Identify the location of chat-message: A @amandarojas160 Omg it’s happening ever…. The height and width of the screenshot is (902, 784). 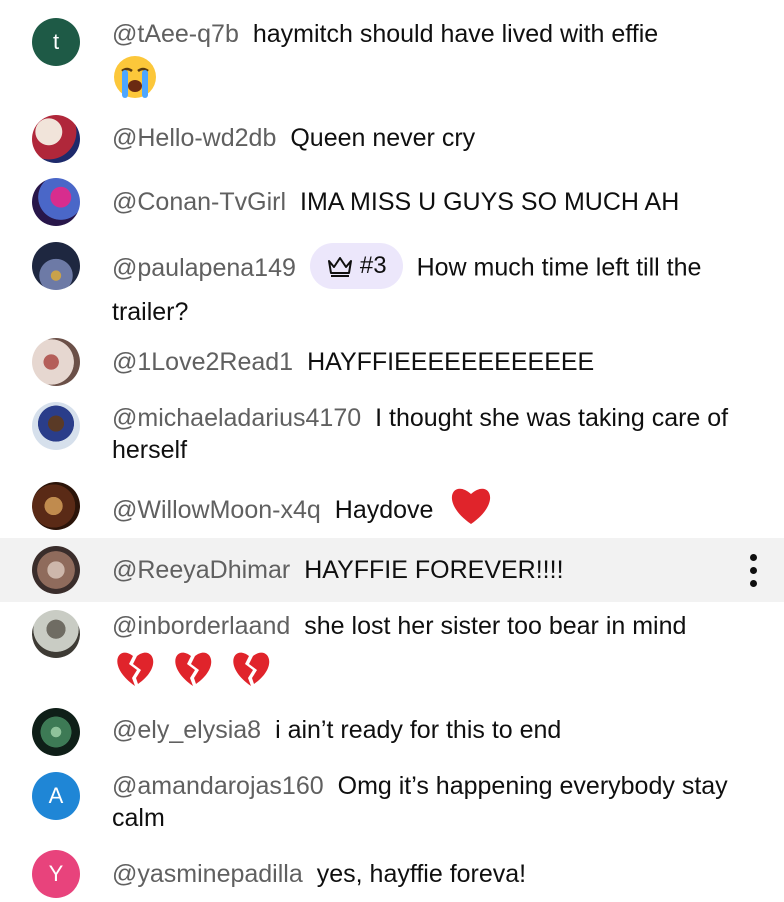
(392, 805).